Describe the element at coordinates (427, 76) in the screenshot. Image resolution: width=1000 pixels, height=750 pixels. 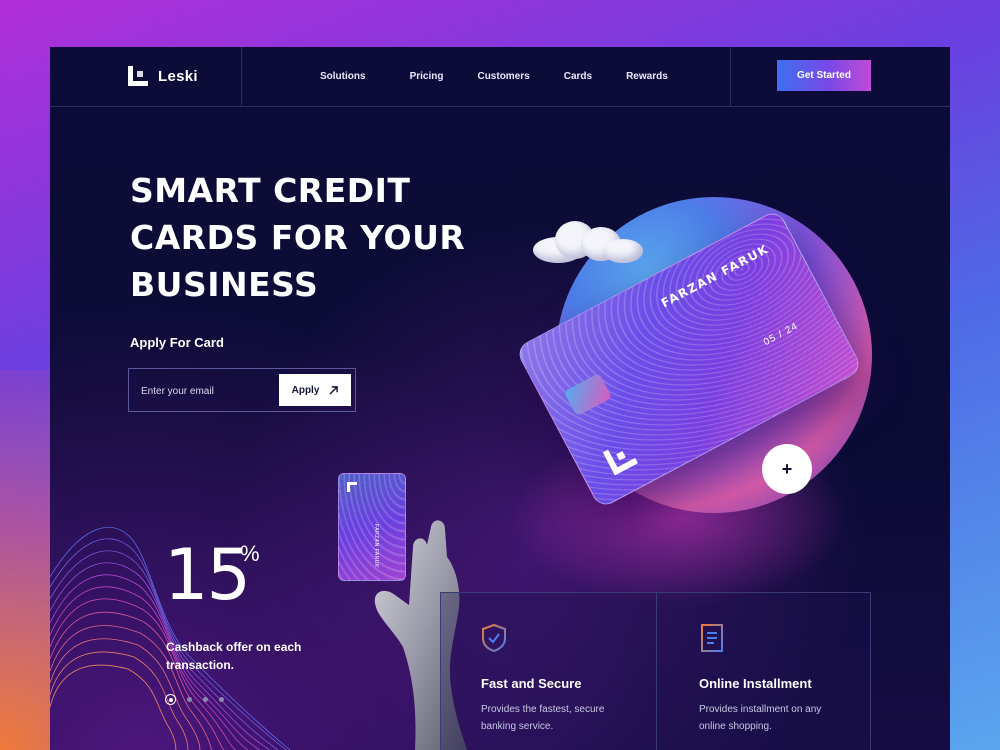
I see `nav-item-pricing: Pricing` at that location.